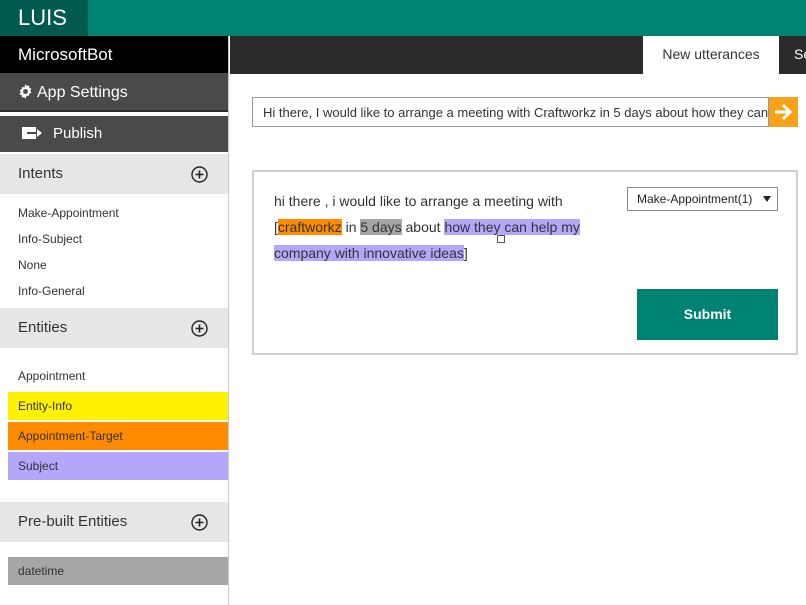 The height and width of the screenshot is (605, 806). I want to click on luis-logo: LUIS, so click(44, 18).